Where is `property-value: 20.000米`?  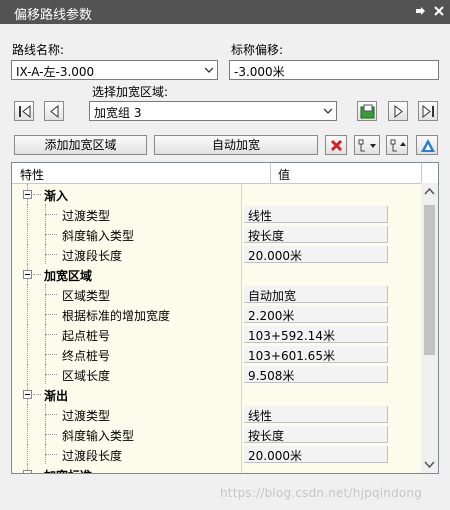 property-value: 20.000米 is located at coordinates (275, 256).